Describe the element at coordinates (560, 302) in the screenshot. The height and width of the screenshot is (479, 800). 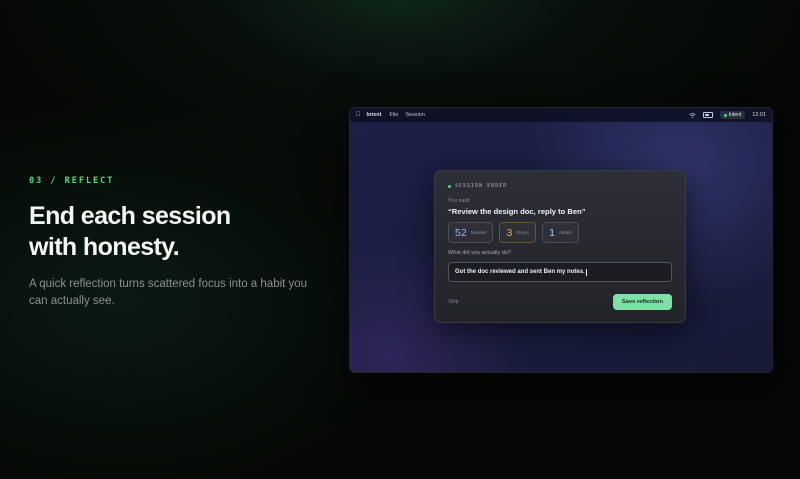
I see `card-footer: Skip Save reflection` at that location.